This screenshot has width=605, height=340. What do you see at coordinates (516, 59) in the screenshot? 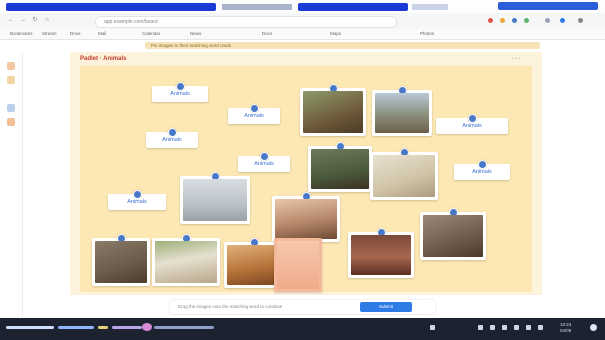
I see `board-menu-icon: • • •` at bounding box center [516, 59].